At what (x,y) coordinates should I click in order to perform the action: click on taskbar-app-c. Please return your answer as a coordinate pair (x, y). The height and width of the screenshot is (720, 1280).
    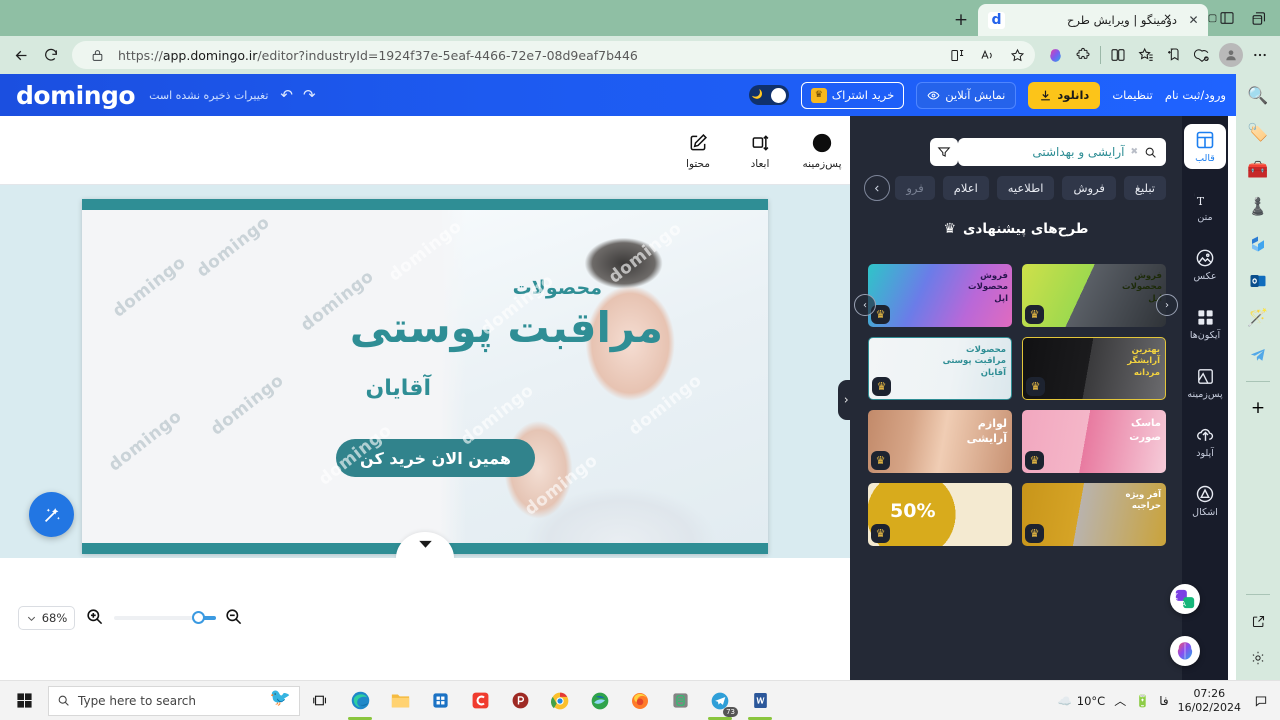
    Looking at the image, I should click on (480, 700).